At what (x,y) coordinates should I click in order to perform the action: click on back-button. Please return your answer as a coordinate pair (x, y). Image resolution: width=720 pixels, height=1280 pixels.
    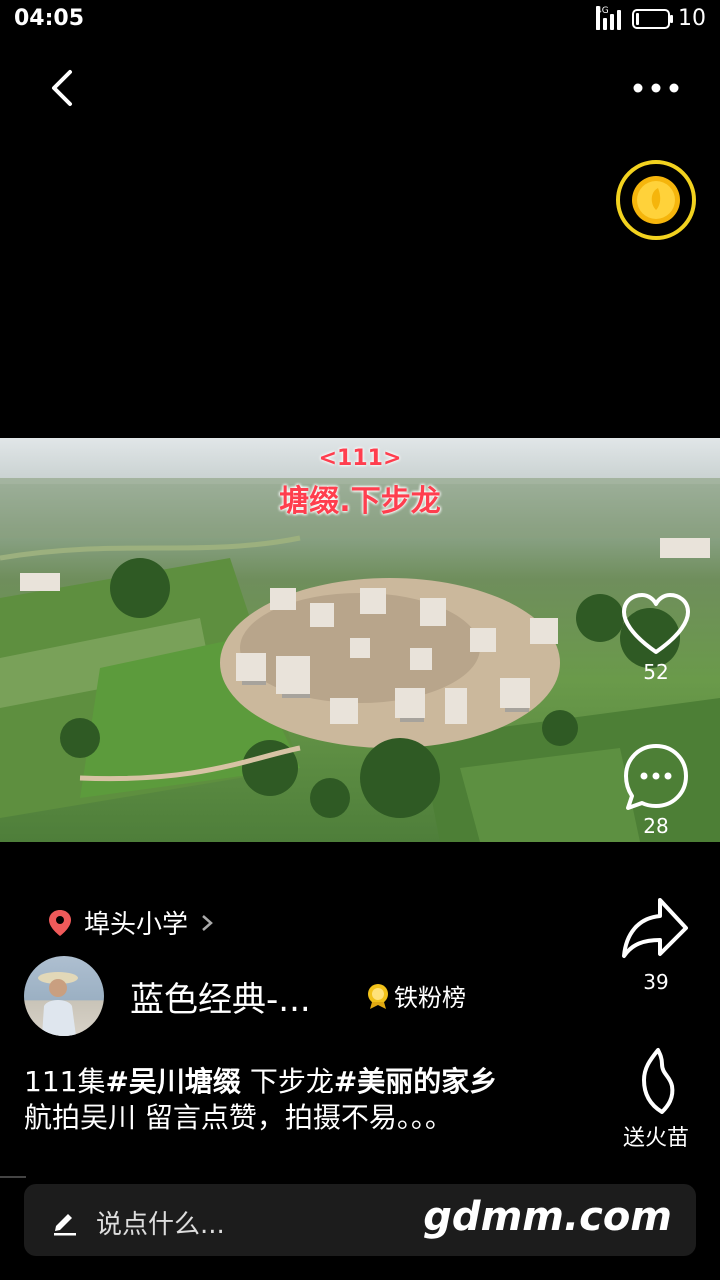
    Looking at the image, I should click on (64, 88).